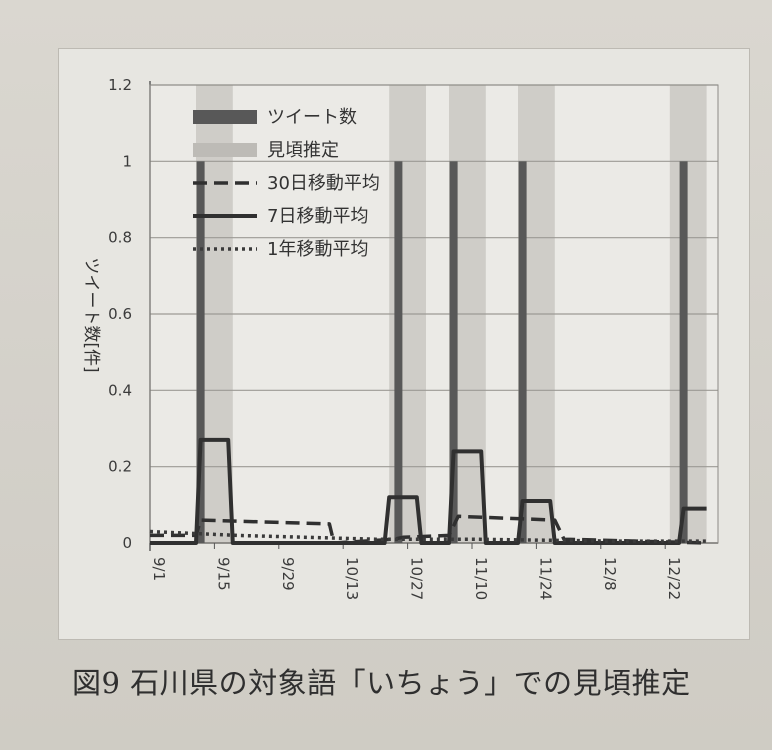  What do you see at coordinates (417, 578) in the screenshot?
I see `x-tick-label: 10/27` at bounding box center [417, 578].